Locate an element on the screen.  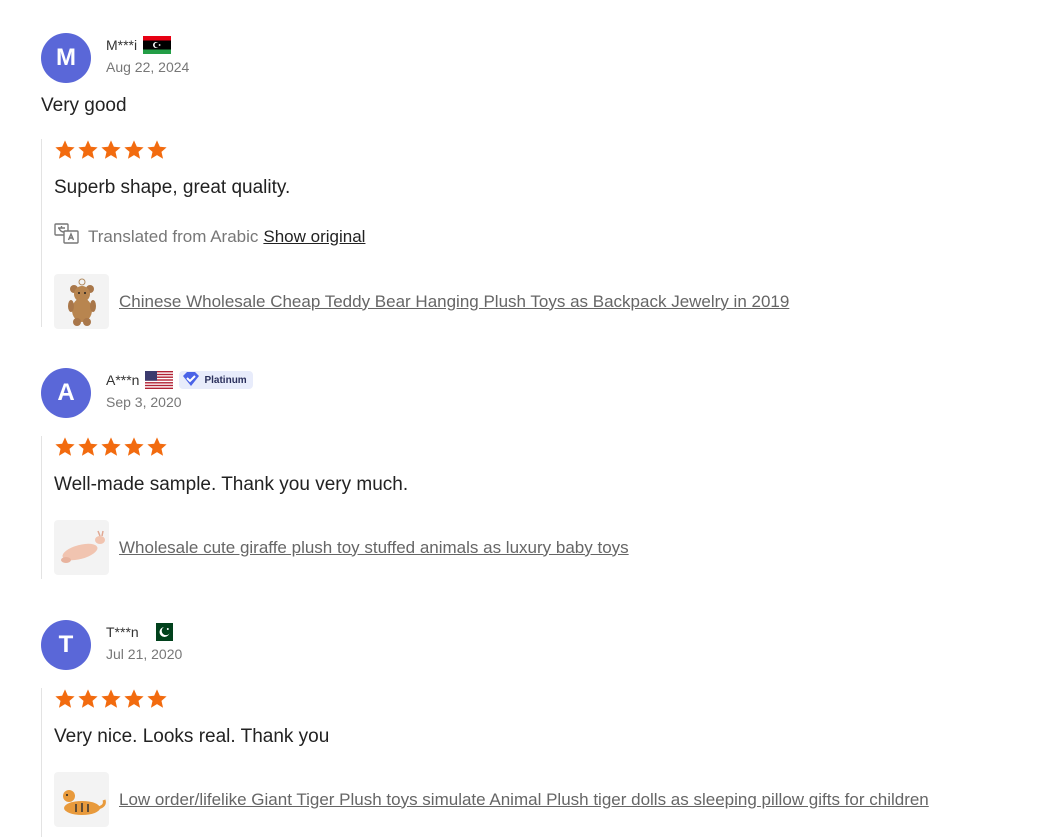
avatar: T is located at coordinates (66, 645).